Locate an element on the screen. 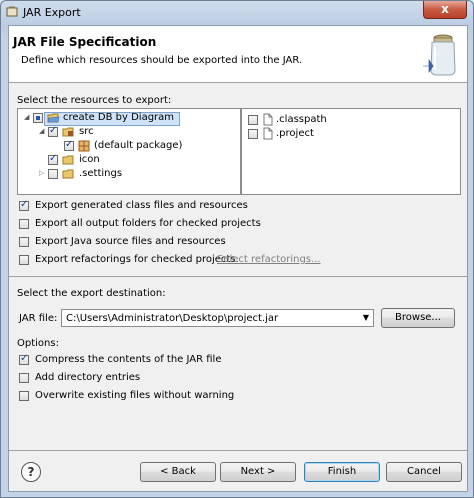  chevron-down-icon: ▼ is located at coordinates (366, 317).